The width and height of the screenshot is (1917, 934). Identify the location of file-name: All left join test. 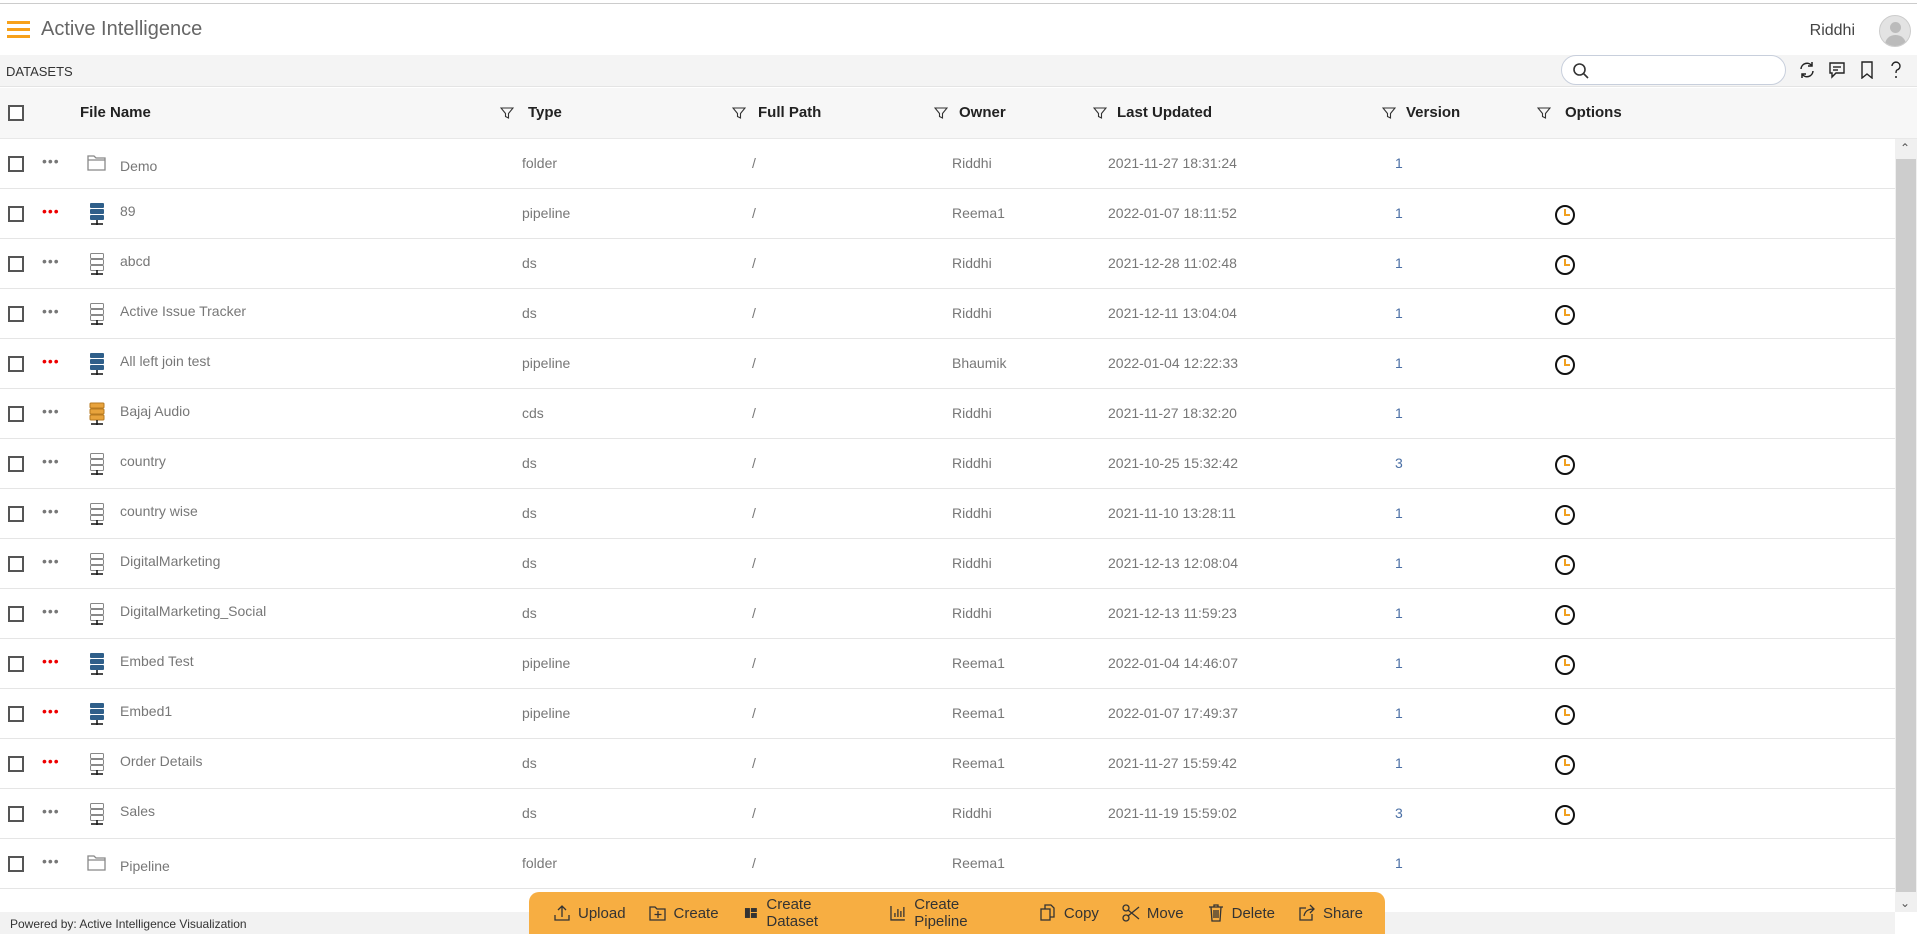
(165, 361).